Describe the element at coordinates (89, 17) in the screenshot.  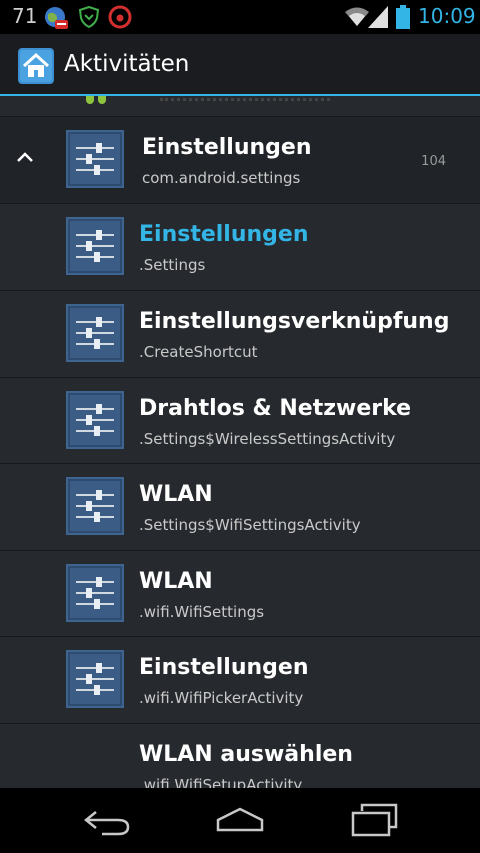
I see `shield-icon` at that location.